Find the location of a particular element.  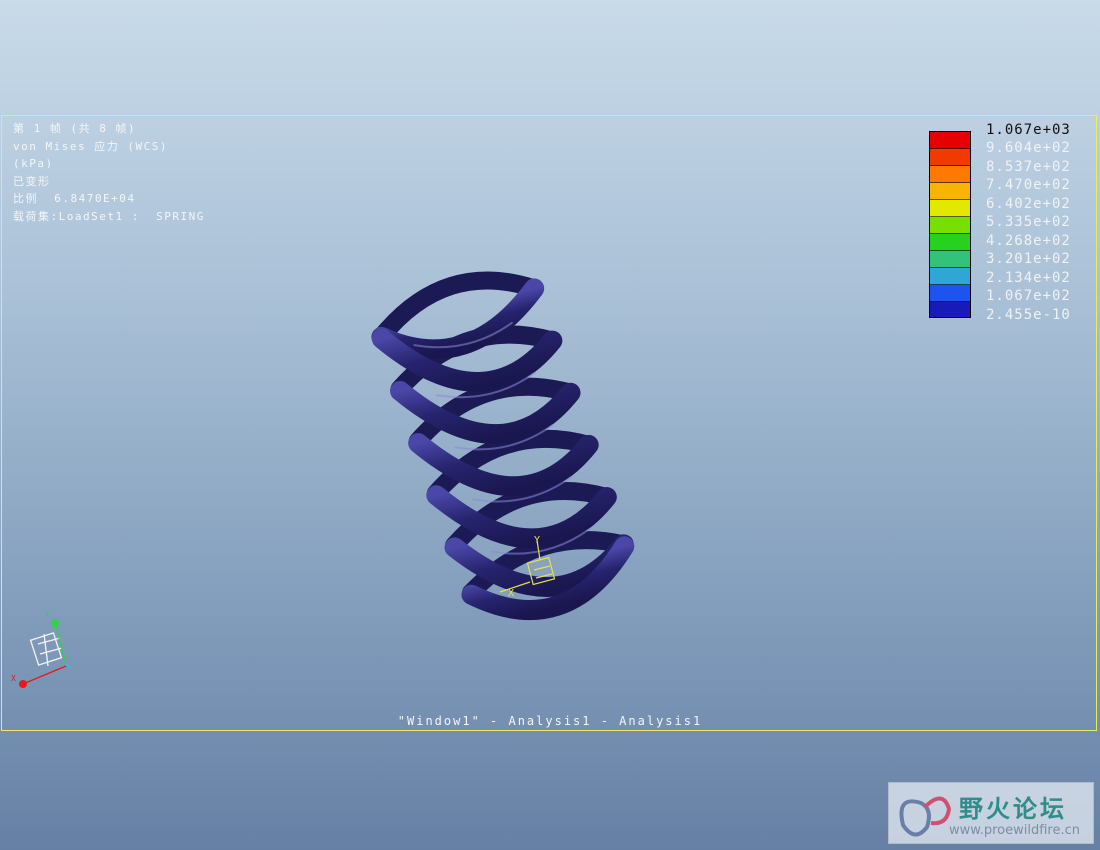

triad-x-label: X is located at coordinates (13, 678).